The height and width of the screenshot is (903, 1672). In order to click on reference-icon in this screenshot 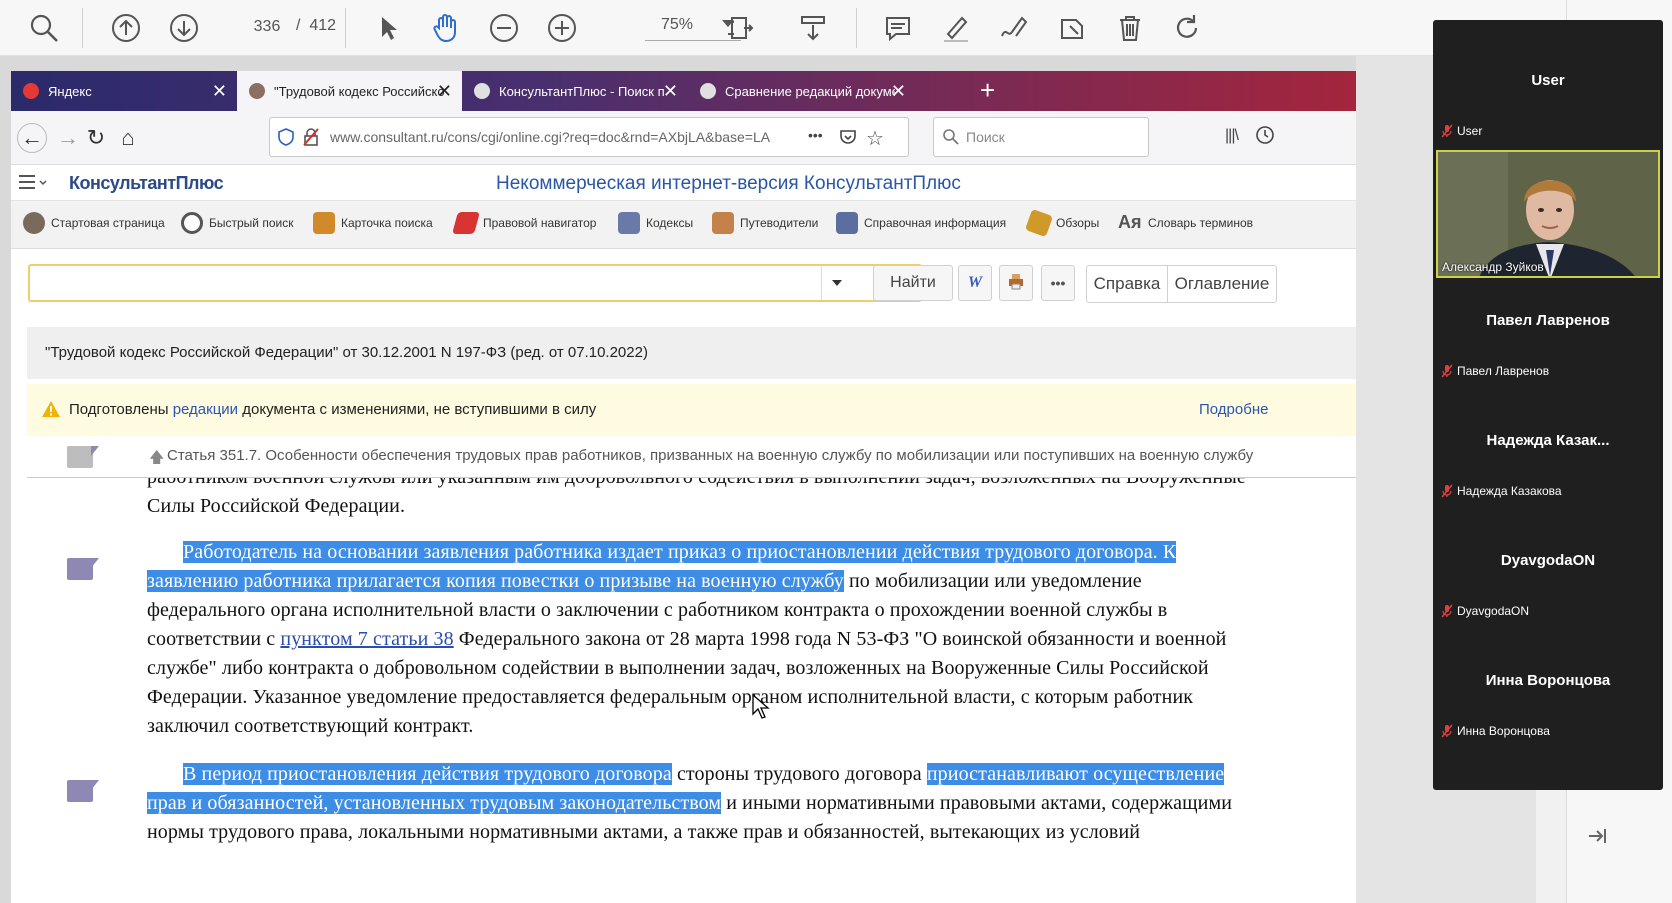, I will do `click(847, 223)`.